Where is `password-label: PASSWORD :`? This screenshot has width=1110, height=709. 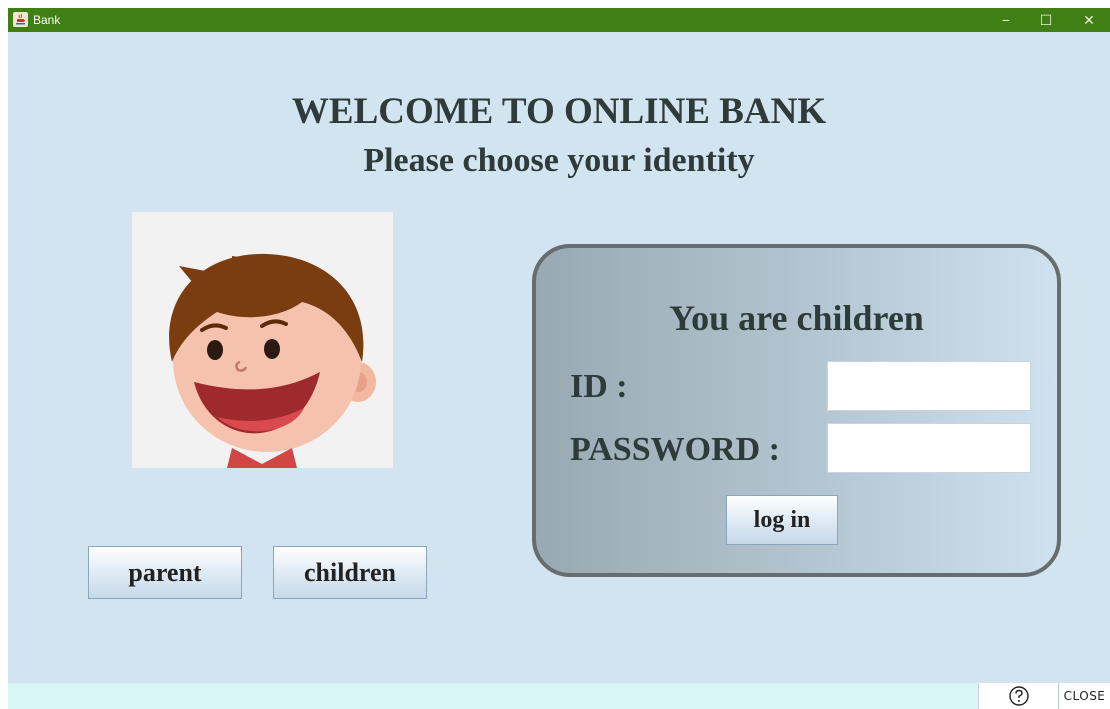 password-label: PASSWORD : is located at coordinates (675, 449).